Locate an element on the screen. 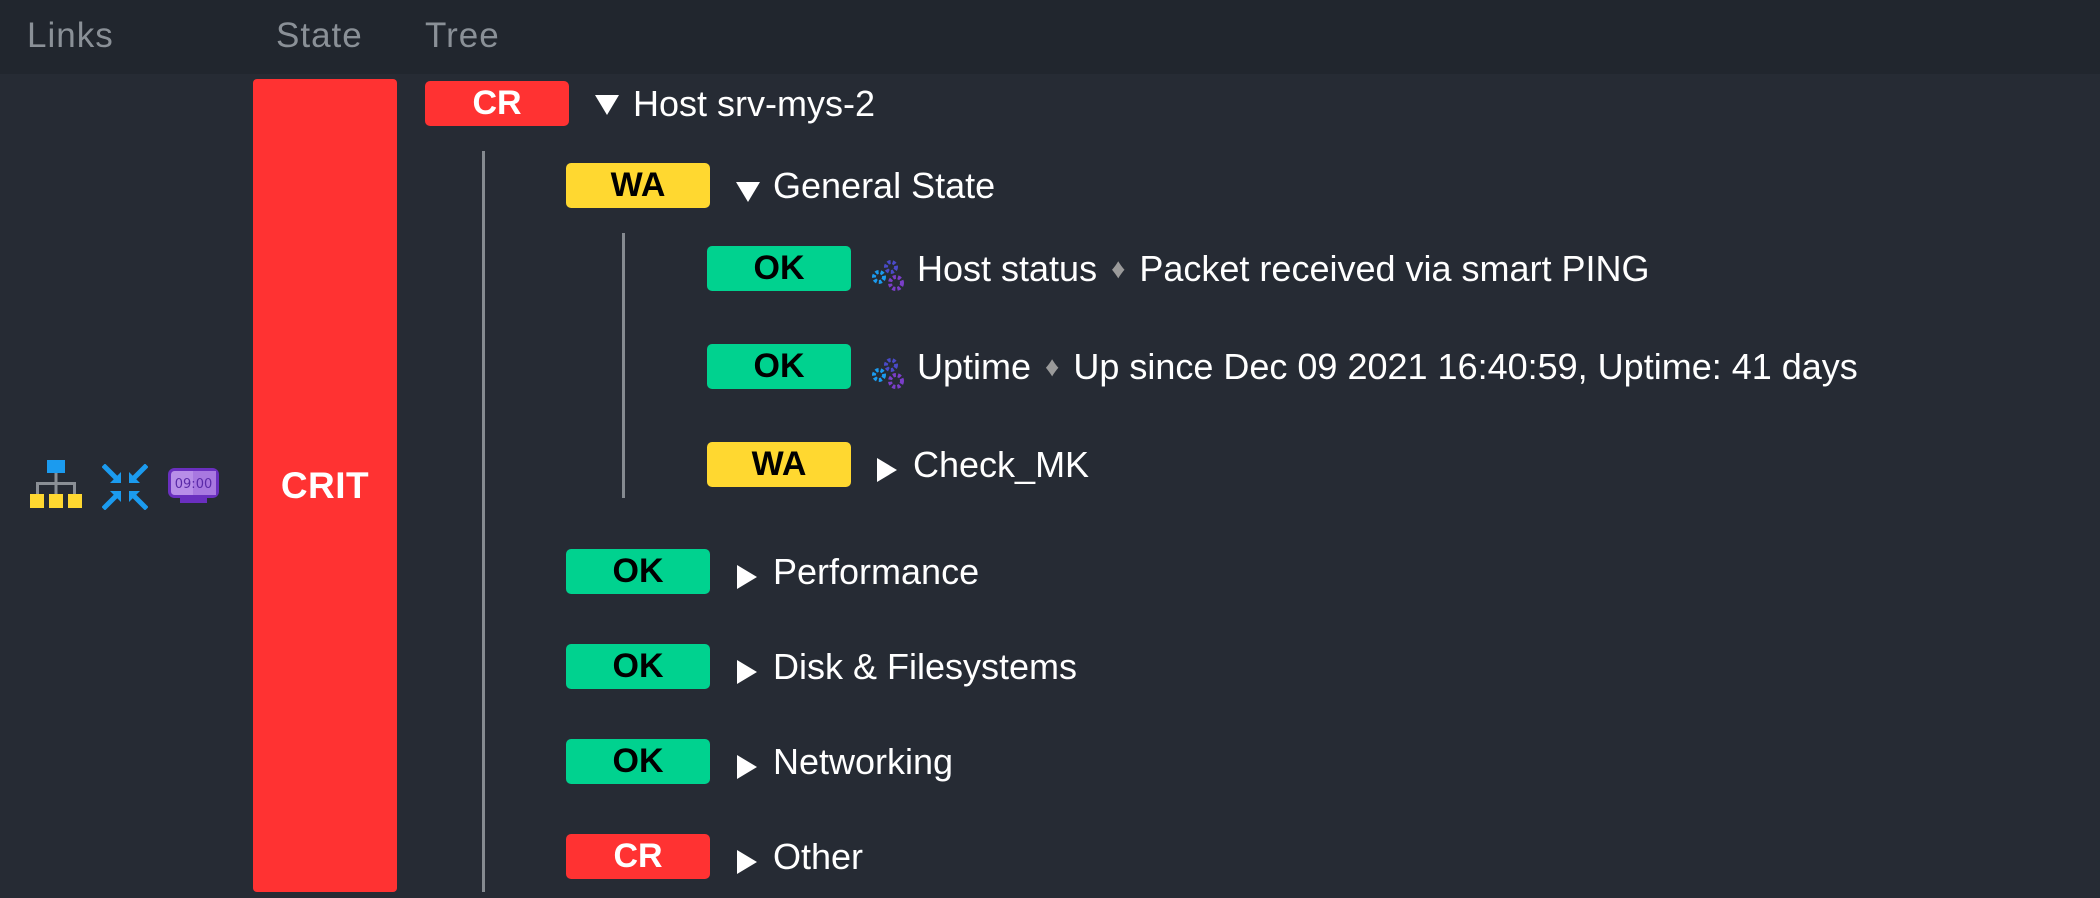  bi-tree-icon is located at coordinates (56, 488).